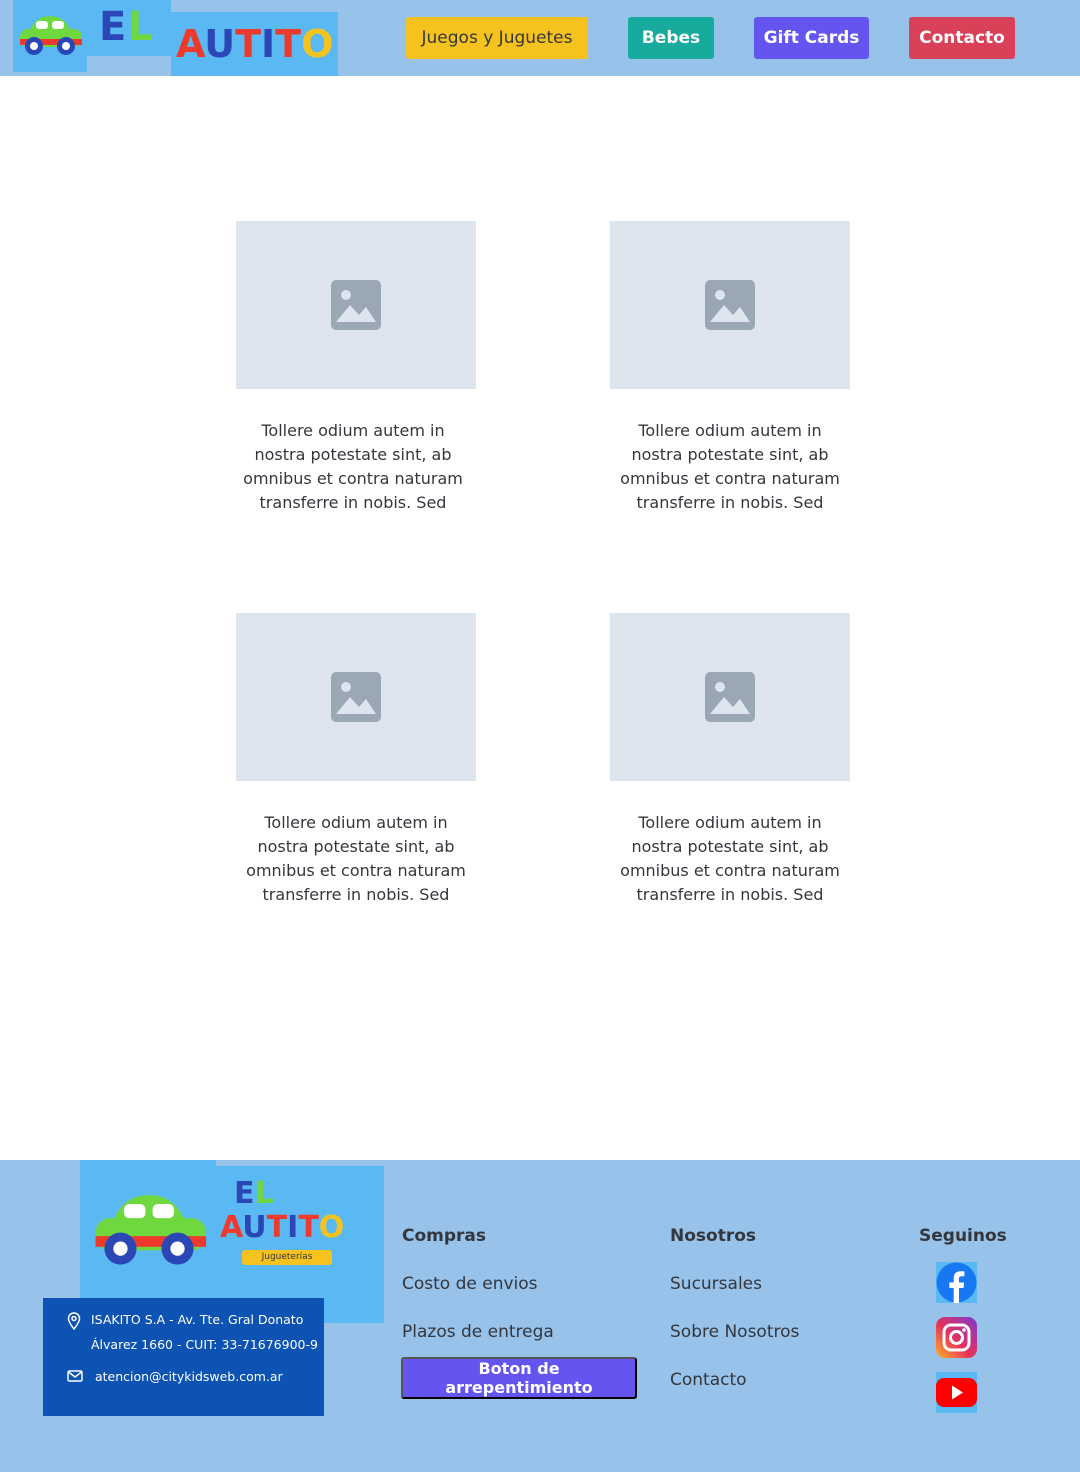 The height and width of the screenshot is (1472, 1080). I want to click on seguinos-heading: Seguinos, so click(963, 1236).